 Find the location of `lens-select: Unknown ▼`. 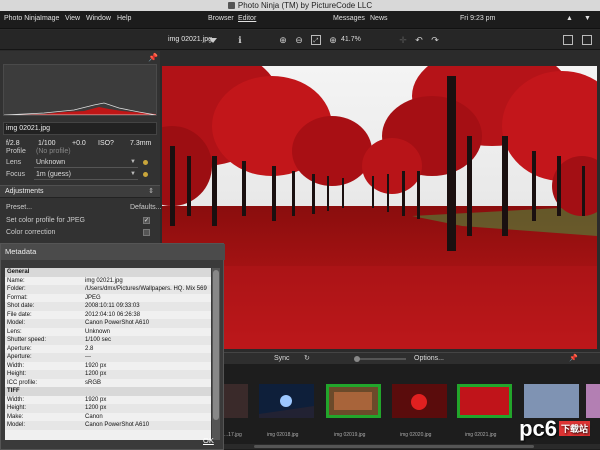

lens-select: Unknown ▼ is located at coordinates (86, 163).